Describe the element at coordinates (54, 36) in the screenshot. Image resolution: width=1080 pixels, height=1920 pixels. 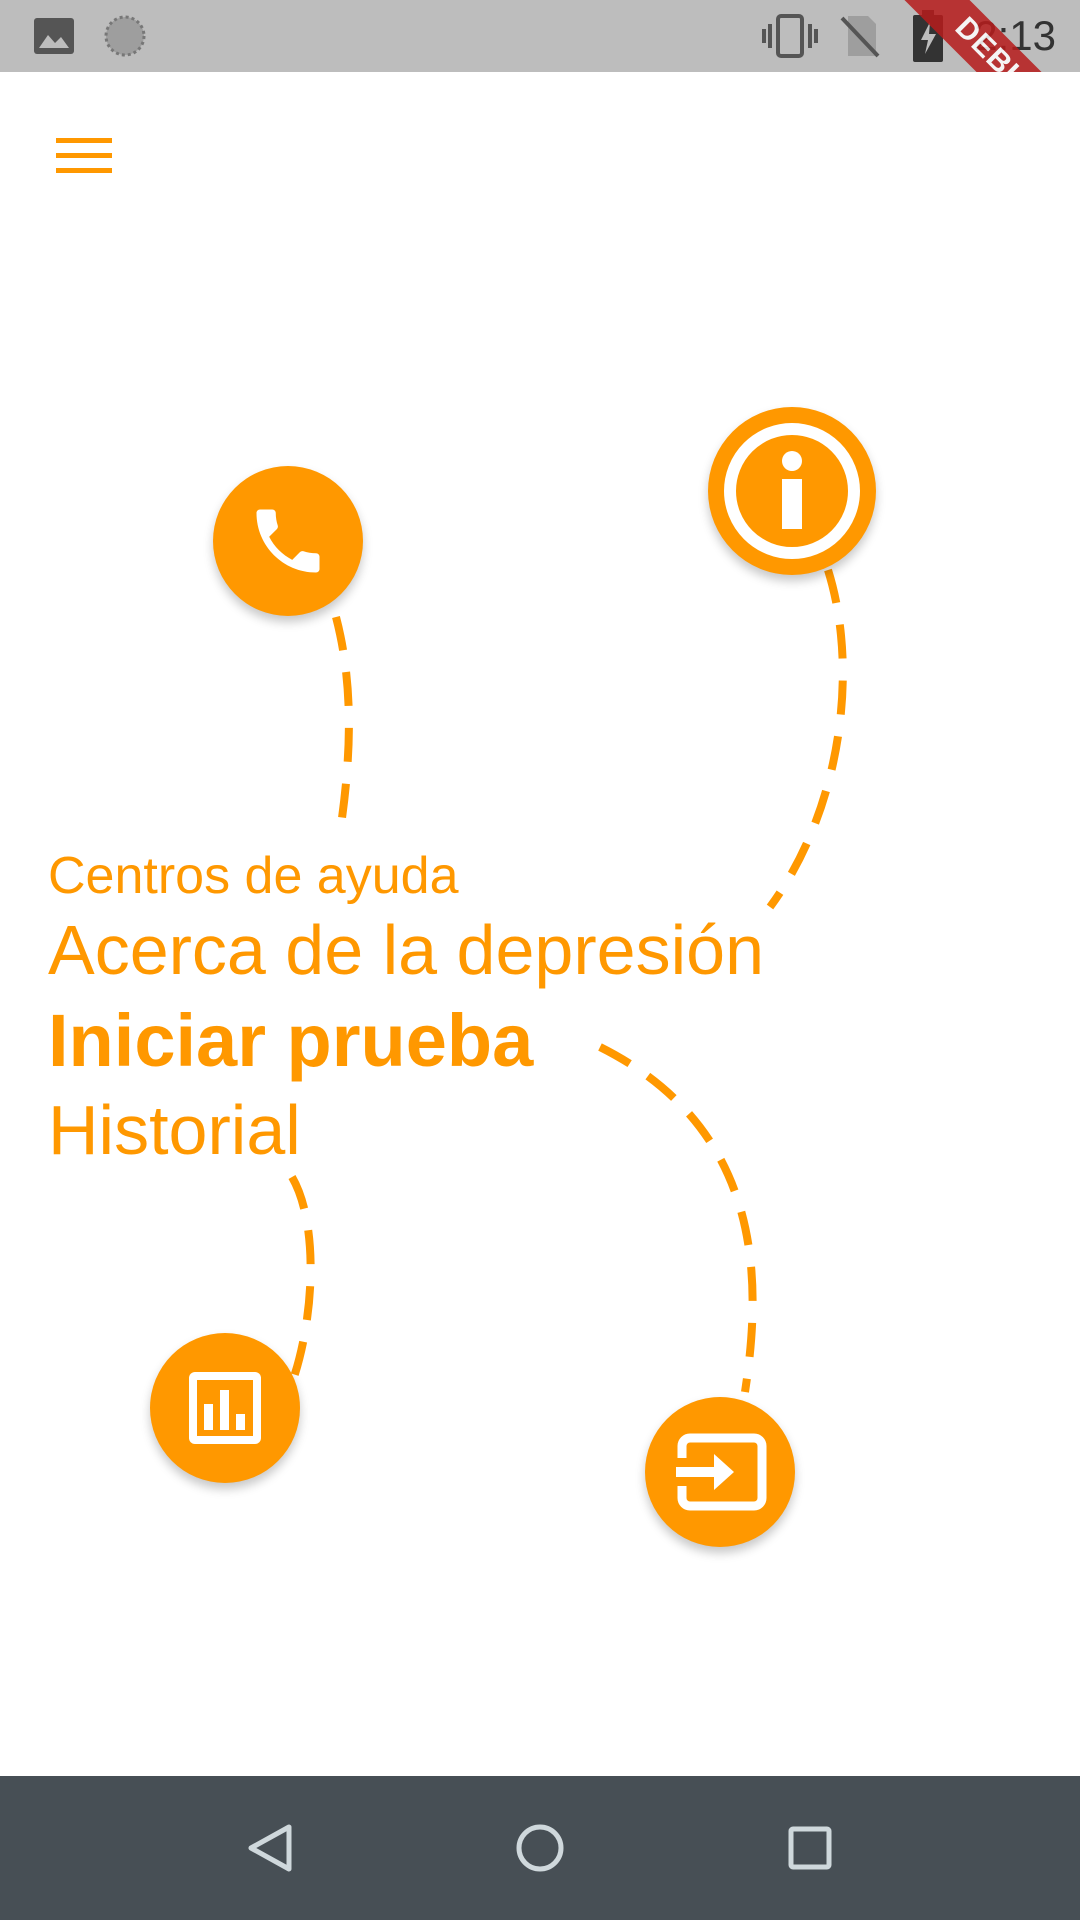
I see `image-icon` at that location.